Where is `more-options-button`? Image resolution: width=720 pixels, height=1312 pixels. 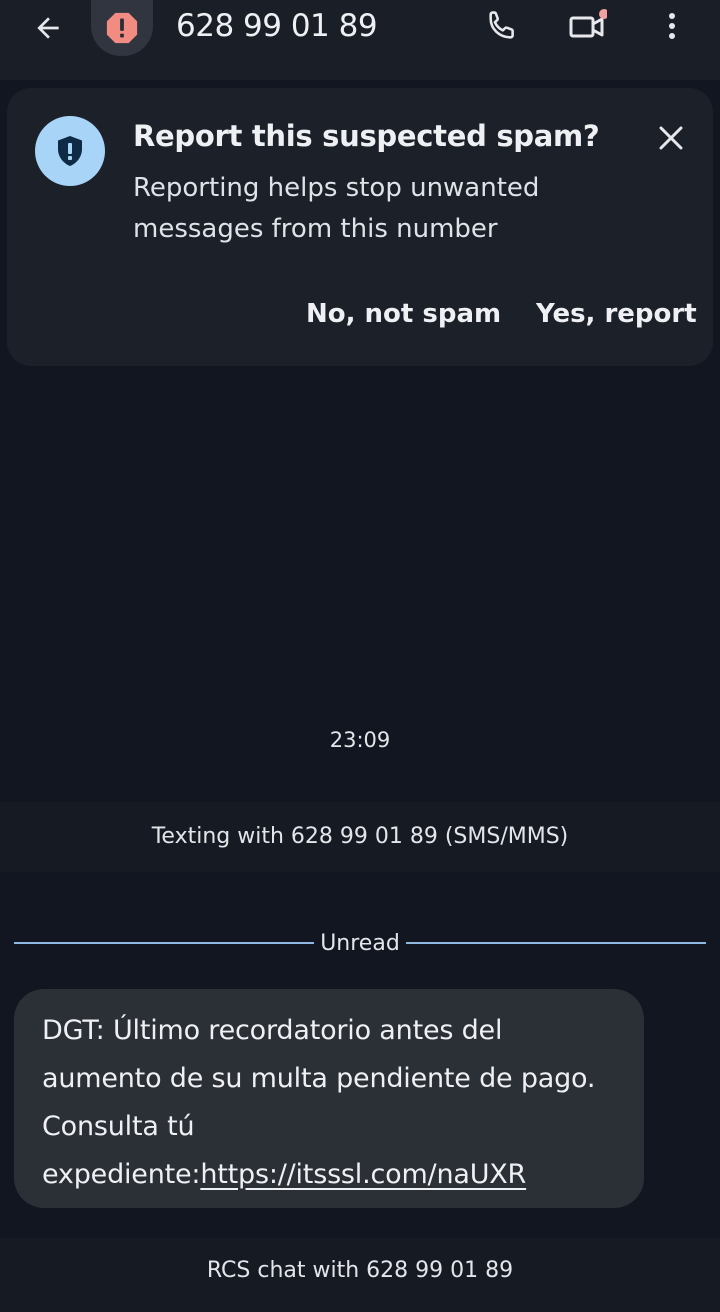 more-options-button is located at coordinates (672, 26).